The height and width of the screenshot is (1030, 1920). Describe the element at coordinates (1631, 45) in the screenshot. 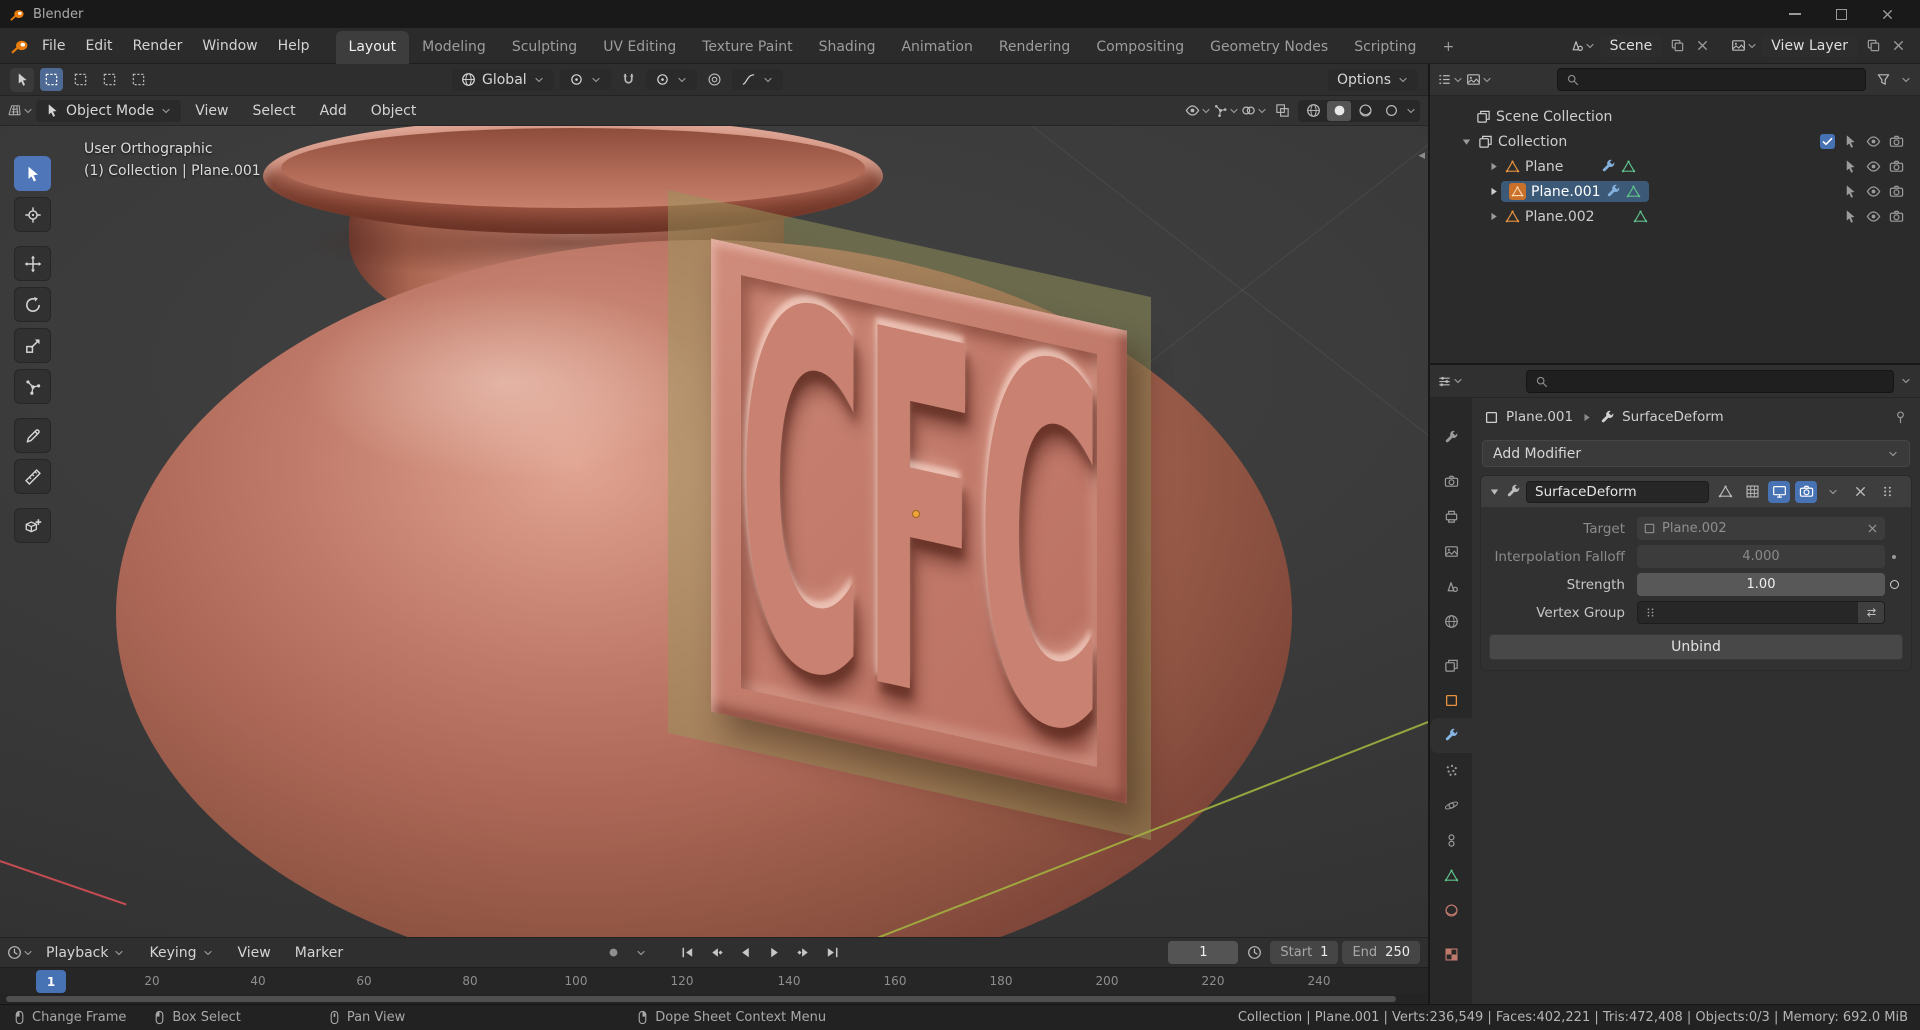

I see `scene-name-field: Scene` at that location.